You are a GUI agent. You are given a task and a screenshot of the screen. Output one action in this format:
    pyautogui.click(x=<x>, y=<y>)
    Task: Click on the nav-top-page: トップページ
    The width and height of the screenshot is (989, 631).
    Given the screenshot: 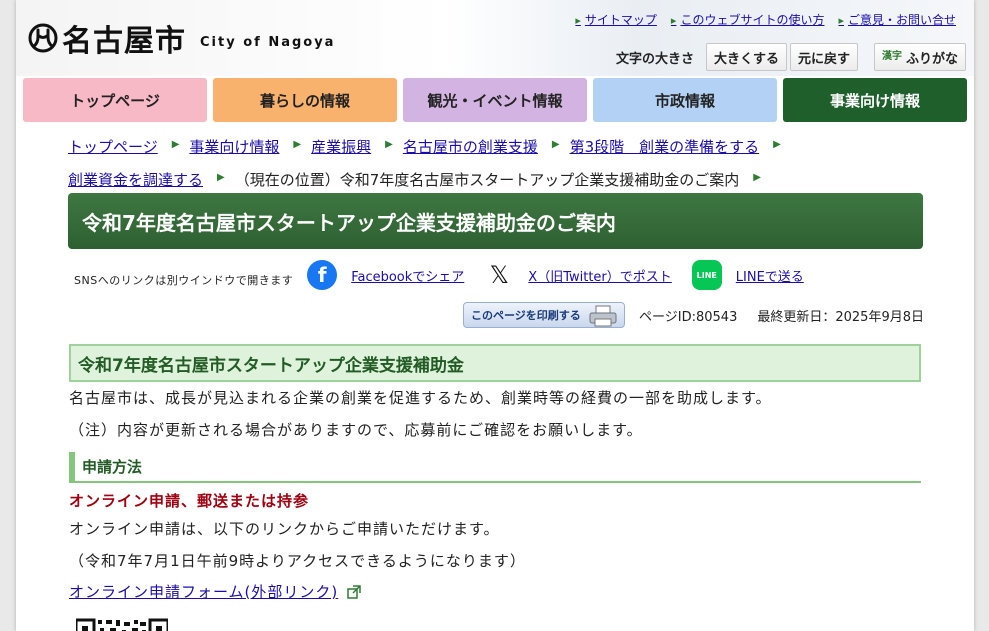 What is the action you would take?
    pyautogui.click(x=115, y=100)
    